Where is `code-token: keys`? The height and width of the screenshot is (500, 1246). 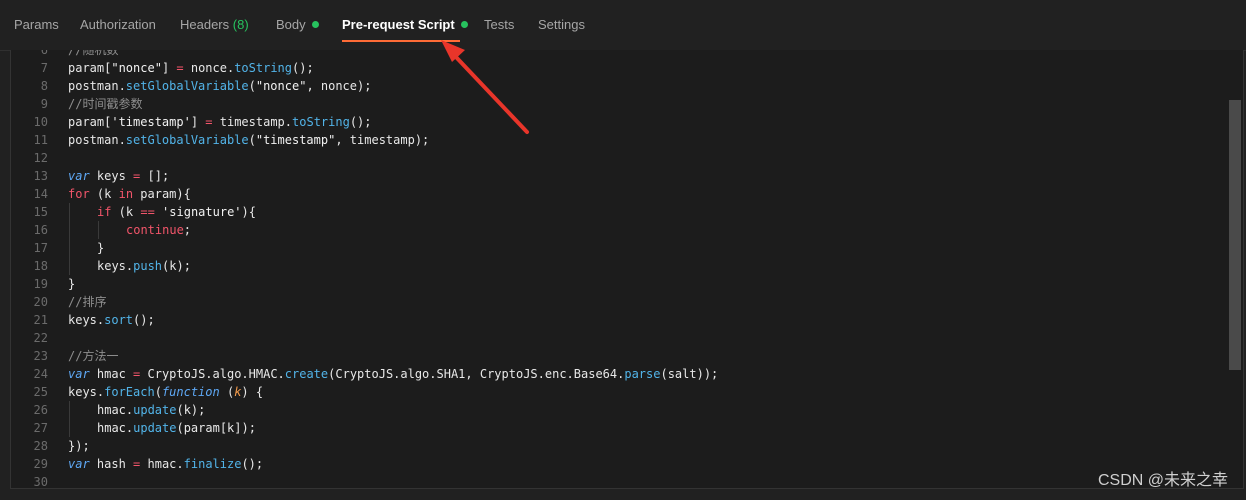 code-token: keys is located at coordinates (111, 176).